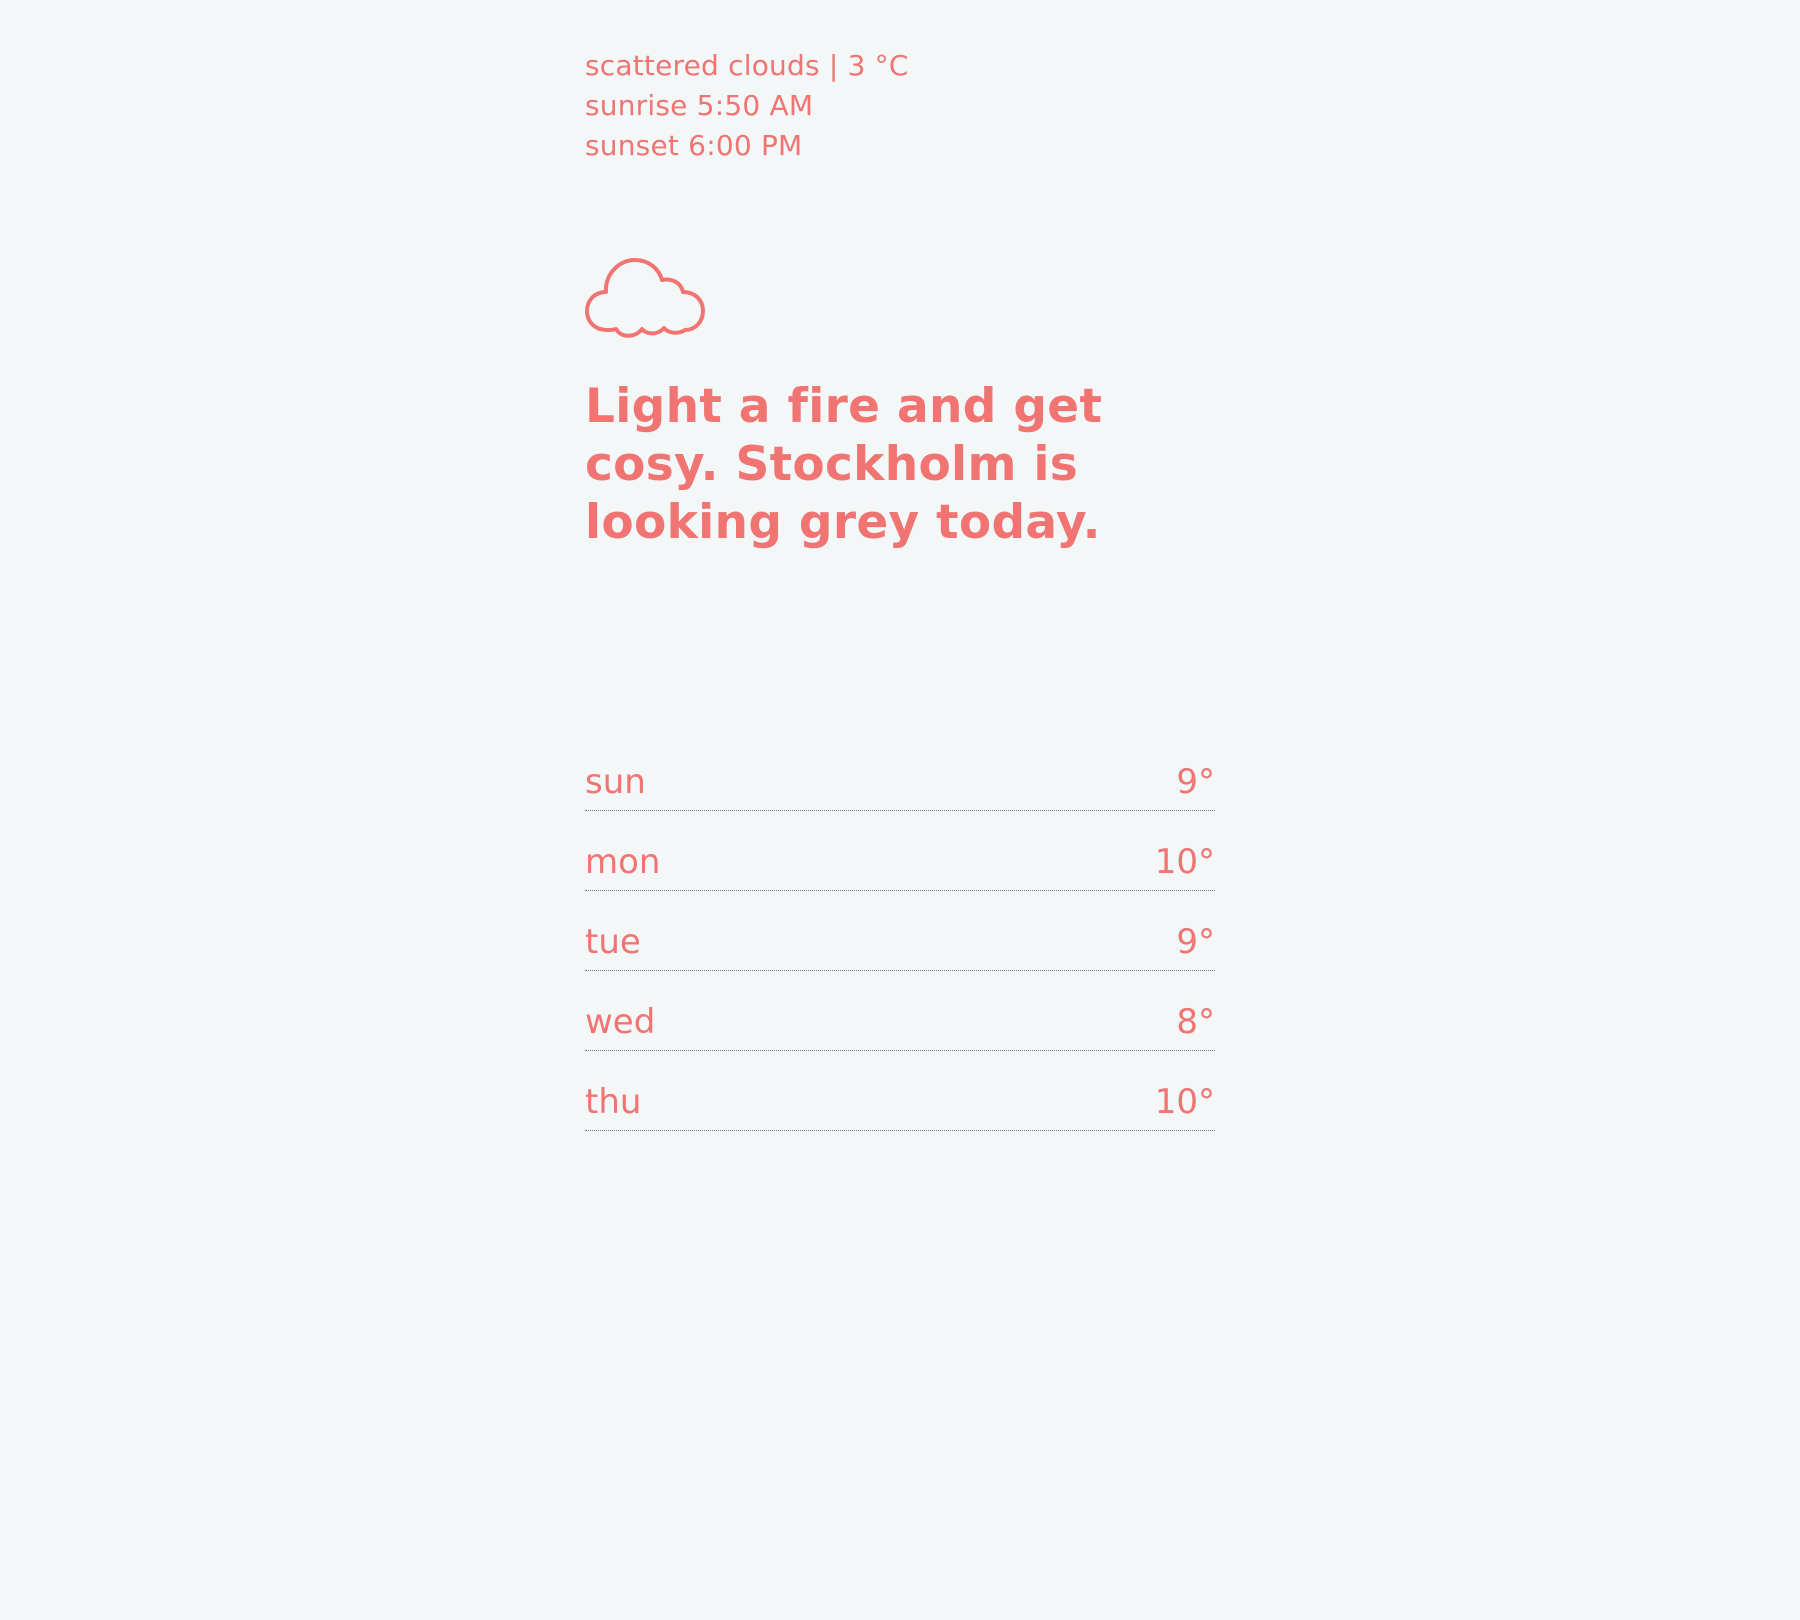  Describe the element at coordinates (694, 145) in the screenshot. I see `sunset-text: sunset 6:00 PM` at that location.